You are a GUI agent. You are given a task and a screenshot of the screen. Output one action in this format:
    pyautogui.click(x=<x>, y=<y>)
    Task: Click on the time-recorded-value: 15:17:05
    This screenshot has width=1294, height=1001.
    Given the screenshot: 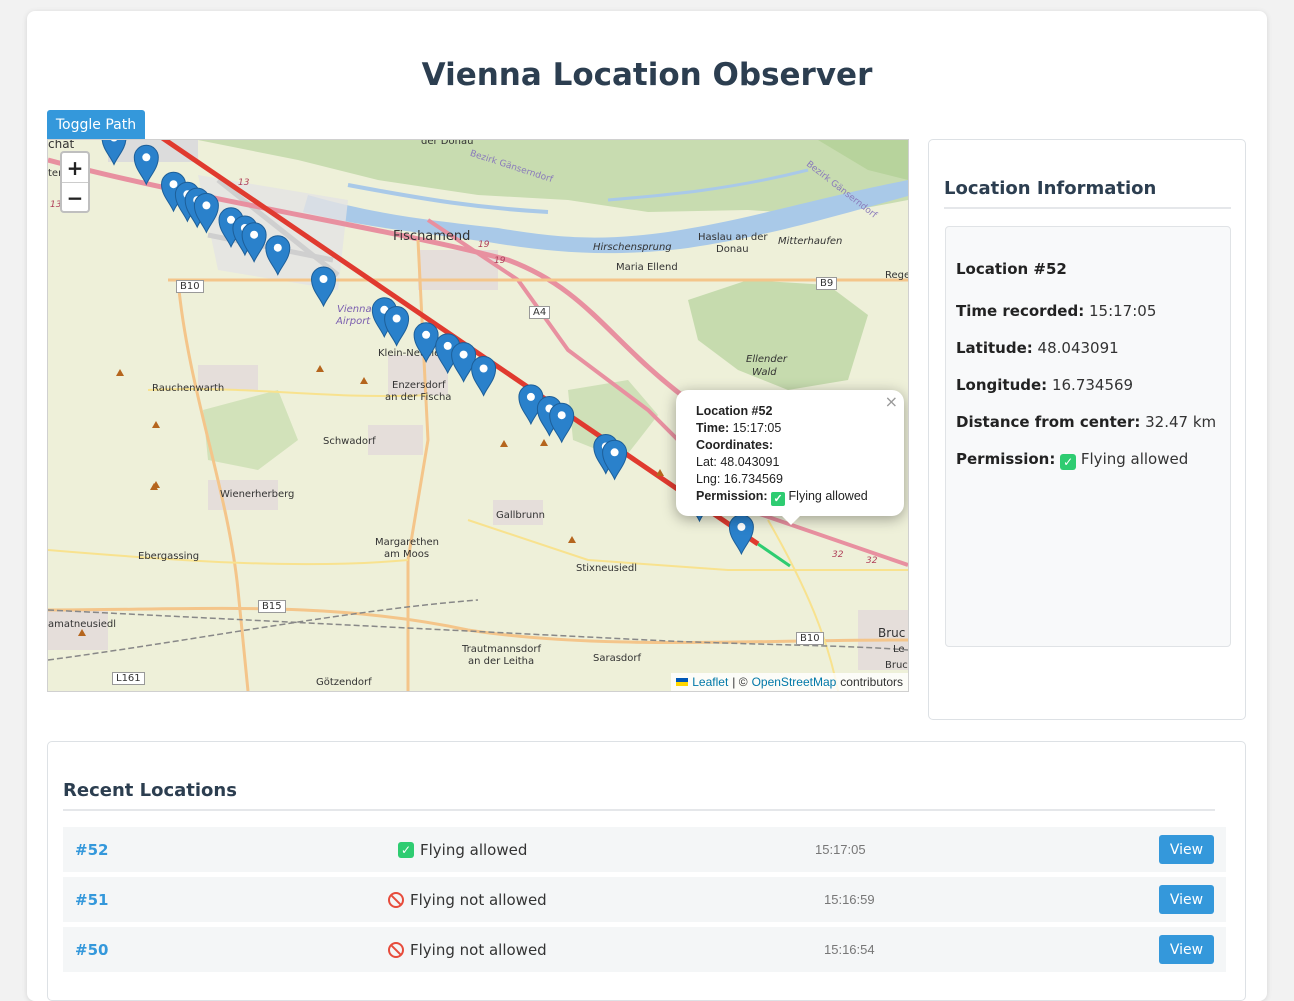 What is the action you would take?
    pyautogui.click(x=1123, y=311)
    